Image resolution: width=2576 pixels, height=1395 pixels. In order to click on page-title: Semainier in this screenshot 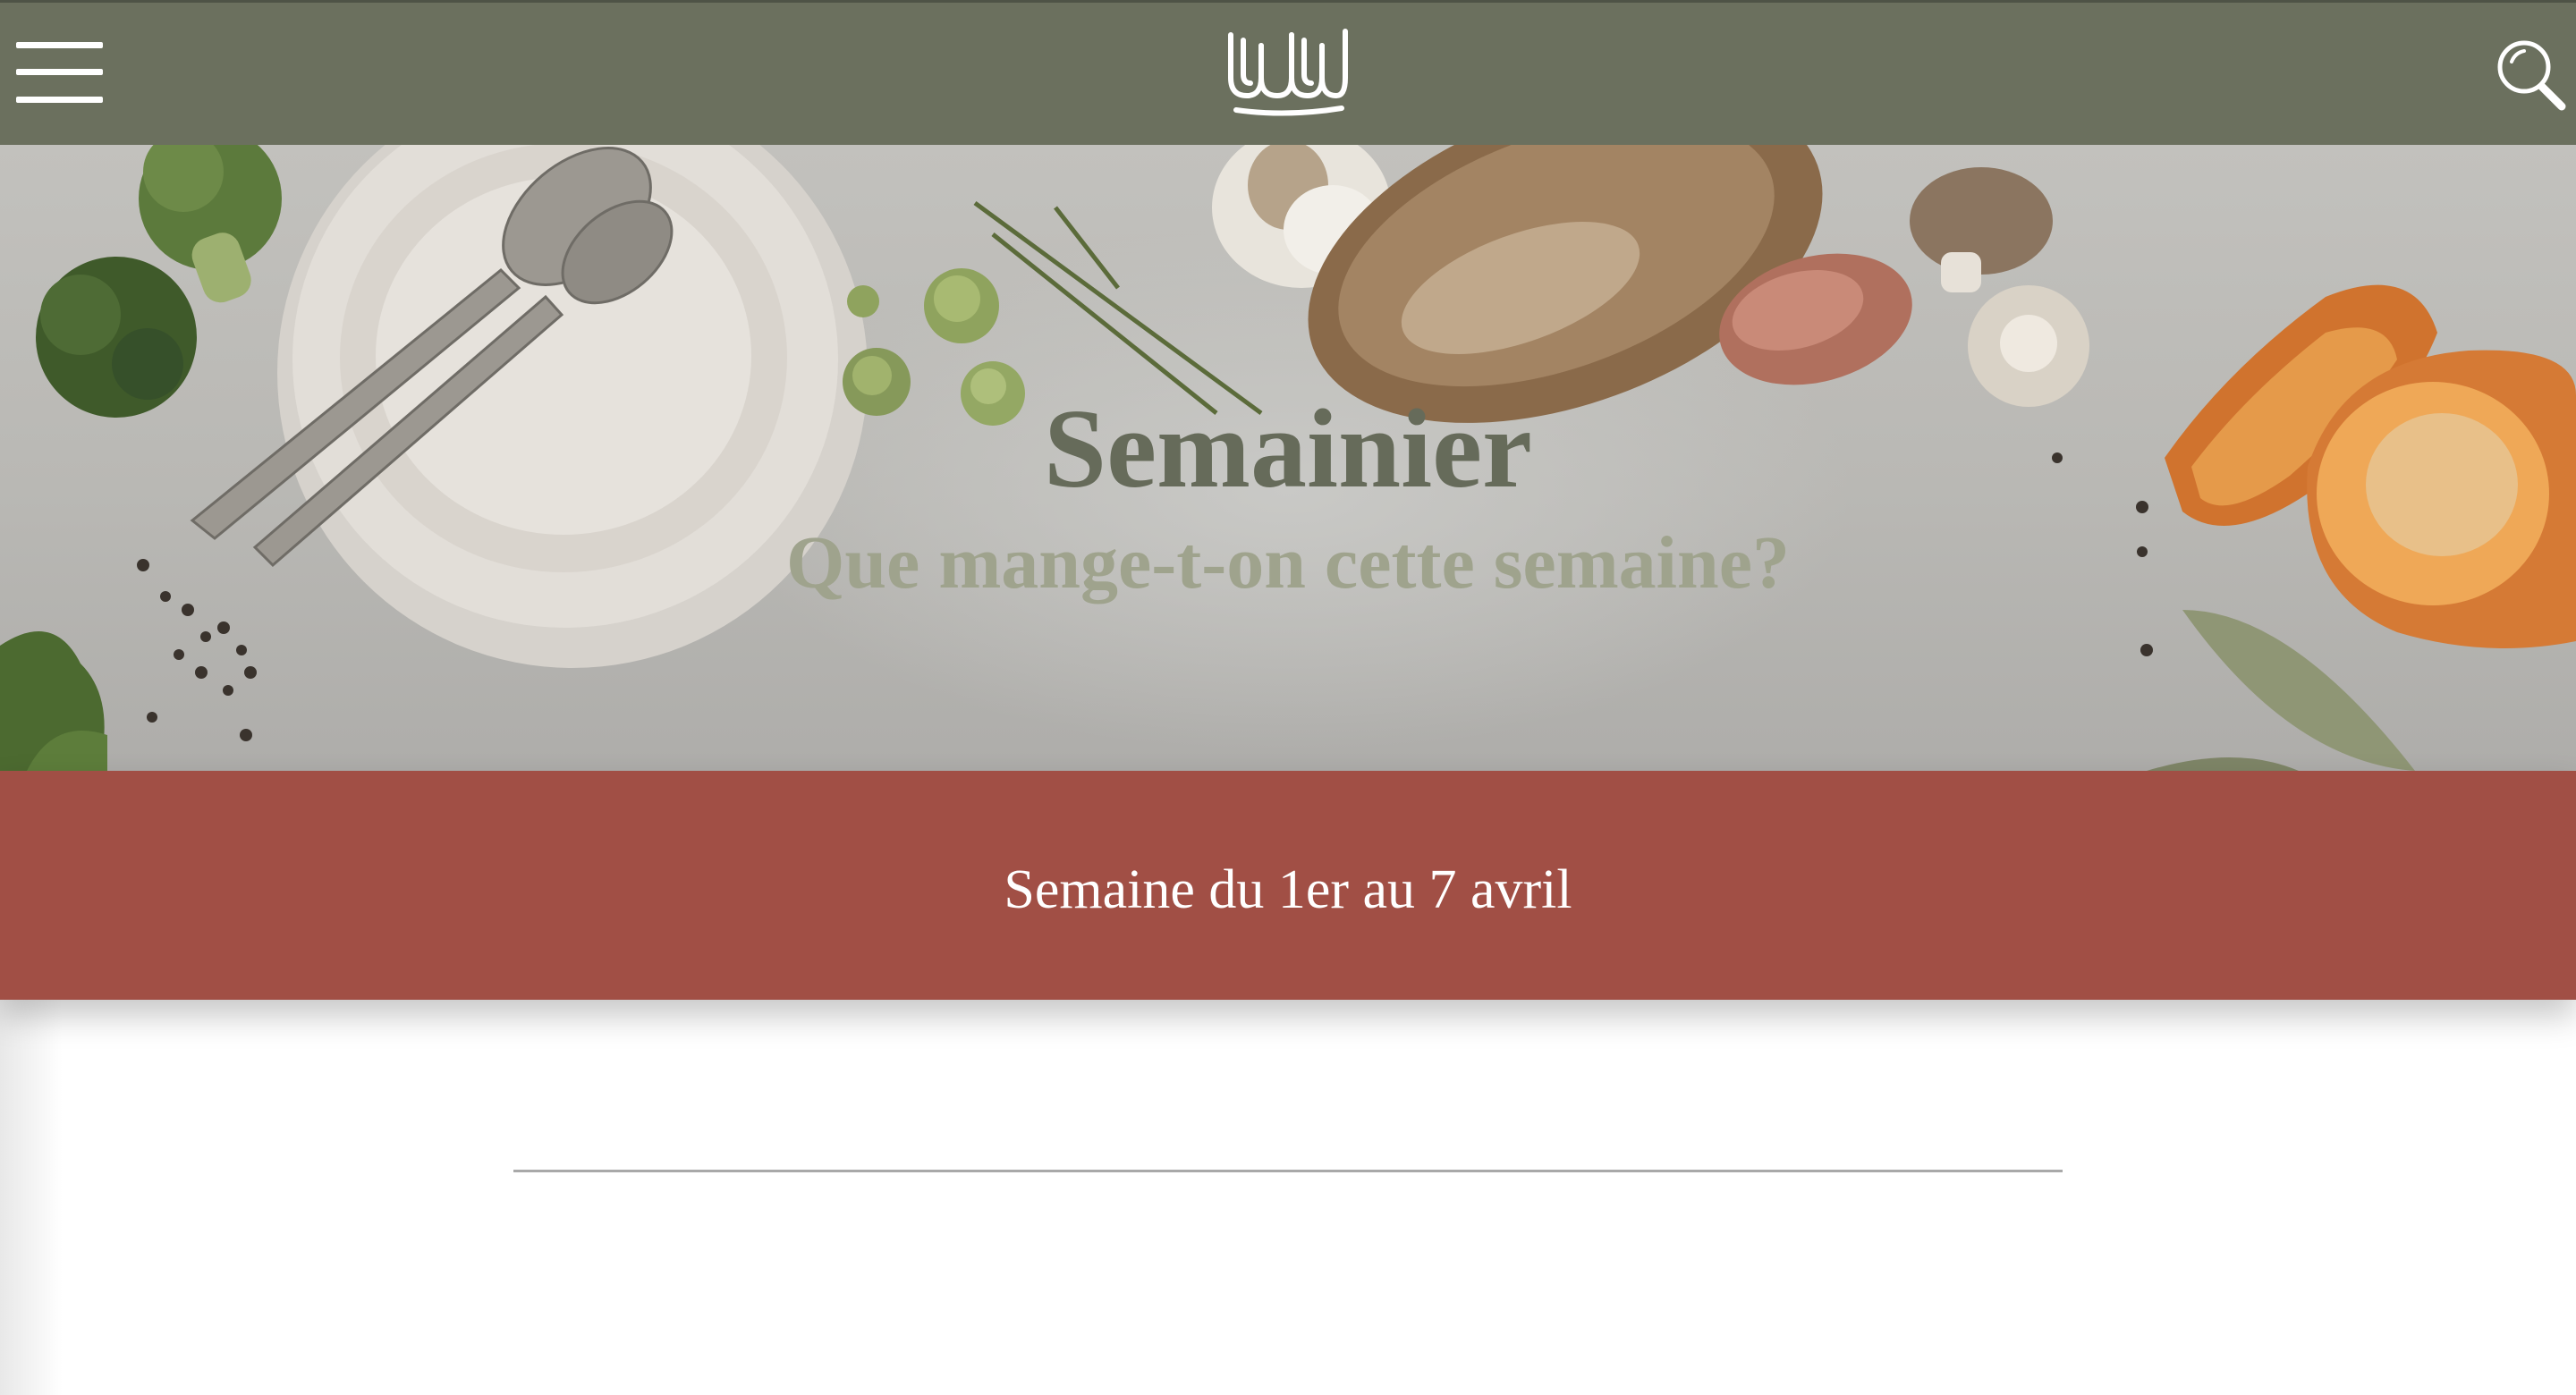, I will do `click(1288, 449)`.